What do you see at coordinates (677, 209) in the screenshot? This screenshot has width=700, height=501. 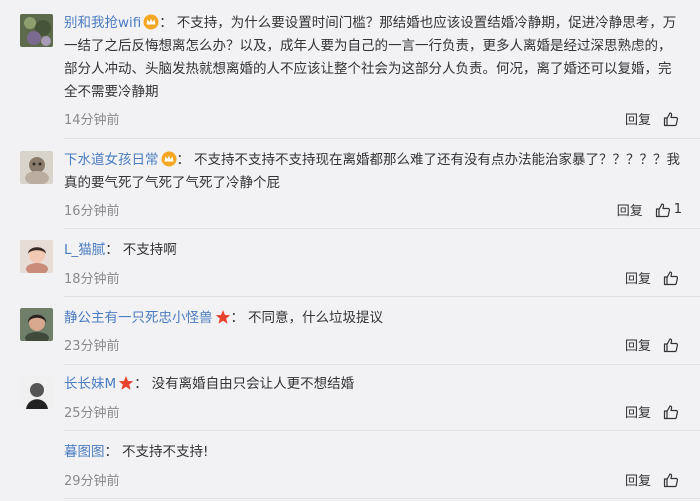 I see `like-count: 1` at bounding box center [677, 209].